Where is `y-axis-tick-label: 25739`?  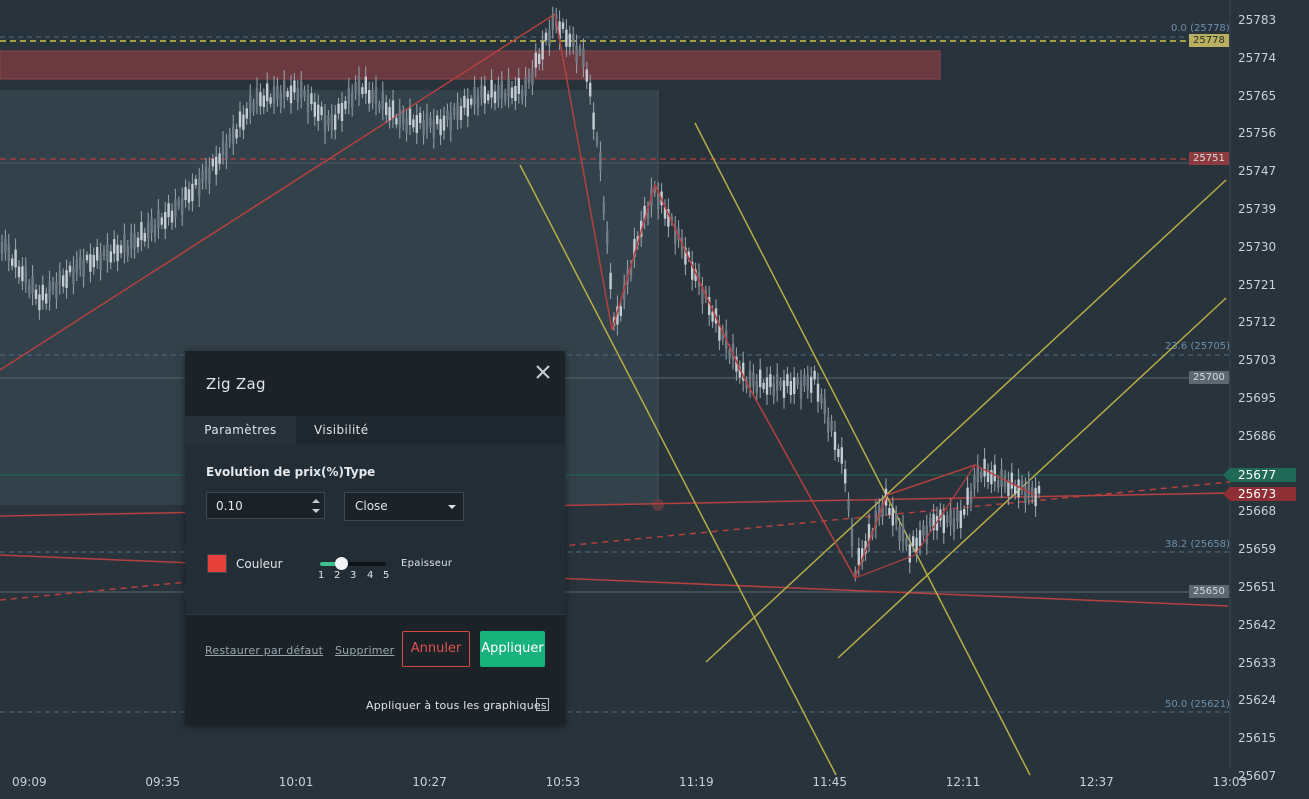
y-axis-tick-label: 25739 is located at coordinates (1257, 209).